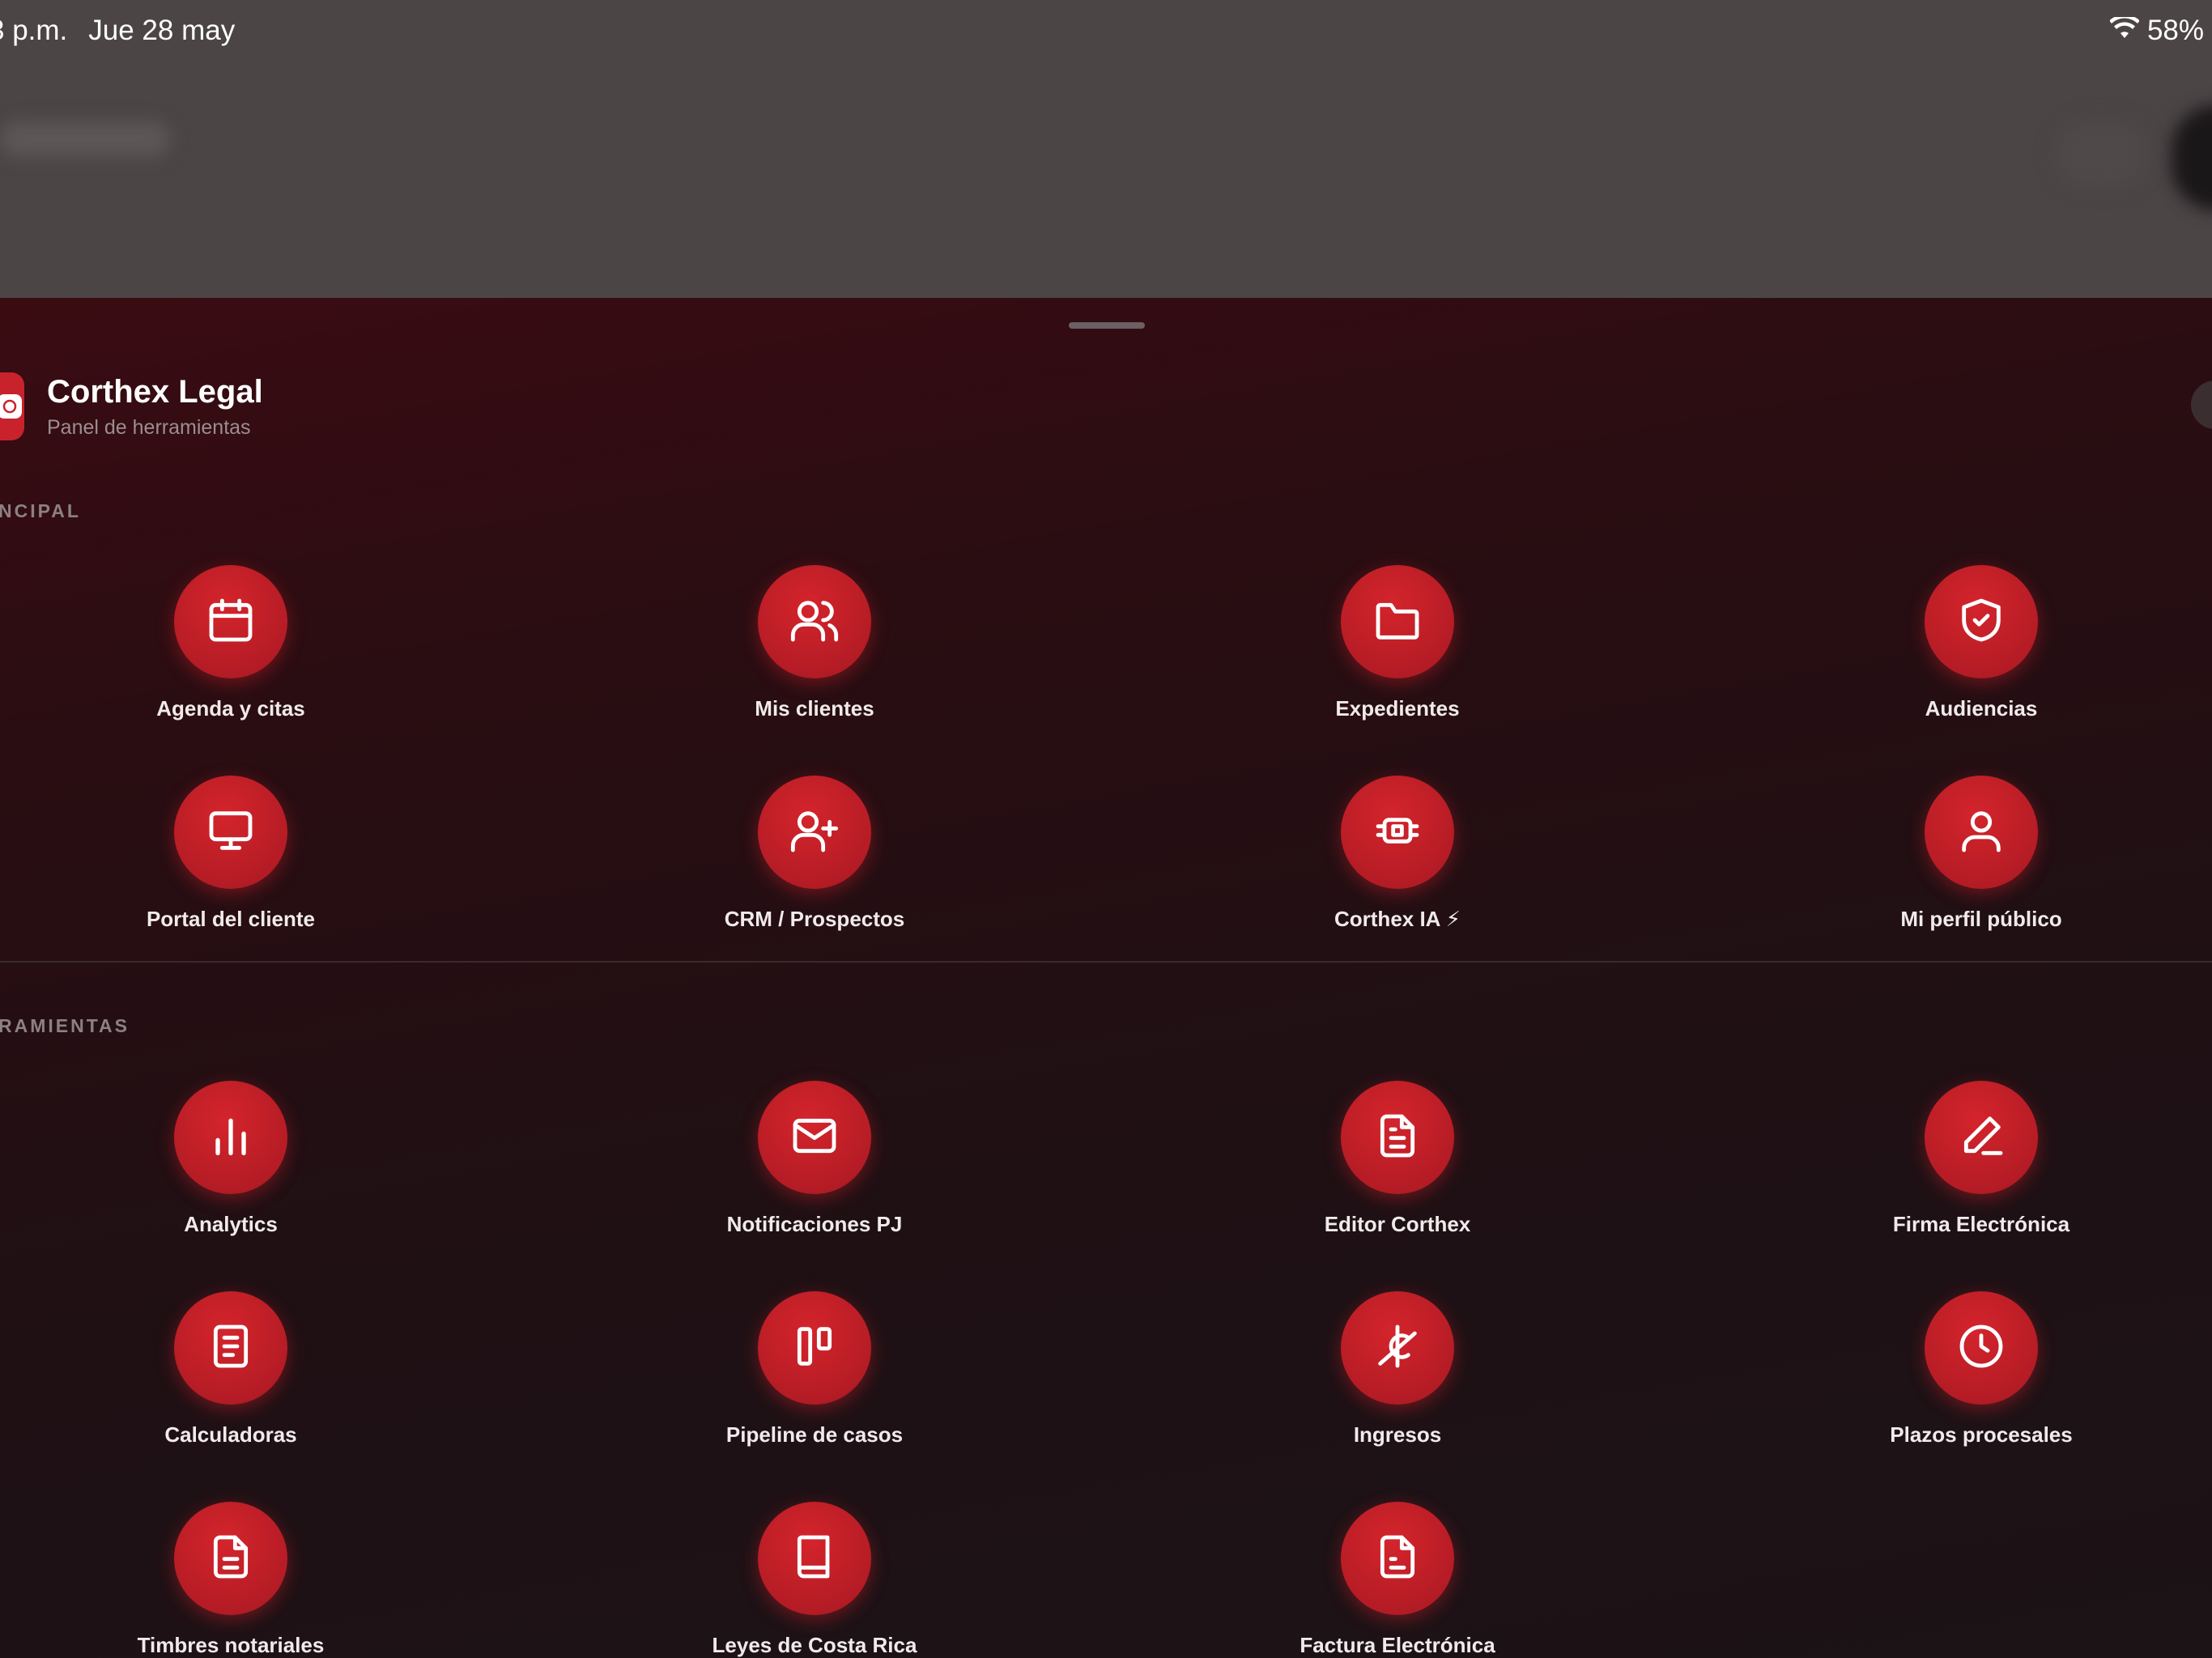 The width and height of the screenshot is (2212, 1658). Describe the element at coordinates (815, 1434) in the screenshot. I see `tool-label: Pipeline de casos` at that location.